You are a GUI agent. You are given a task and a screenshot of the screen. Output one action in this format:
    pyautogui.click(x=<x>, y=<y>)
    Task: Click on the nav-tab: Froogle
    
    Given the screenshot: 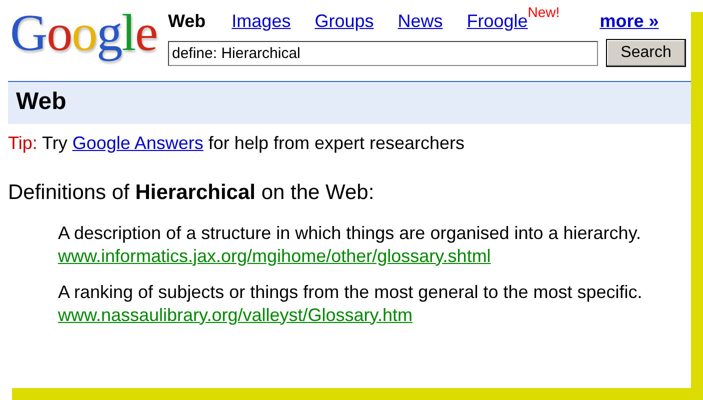 What is the action you would take?
    pyautogui.click(x=497, y=21)
    